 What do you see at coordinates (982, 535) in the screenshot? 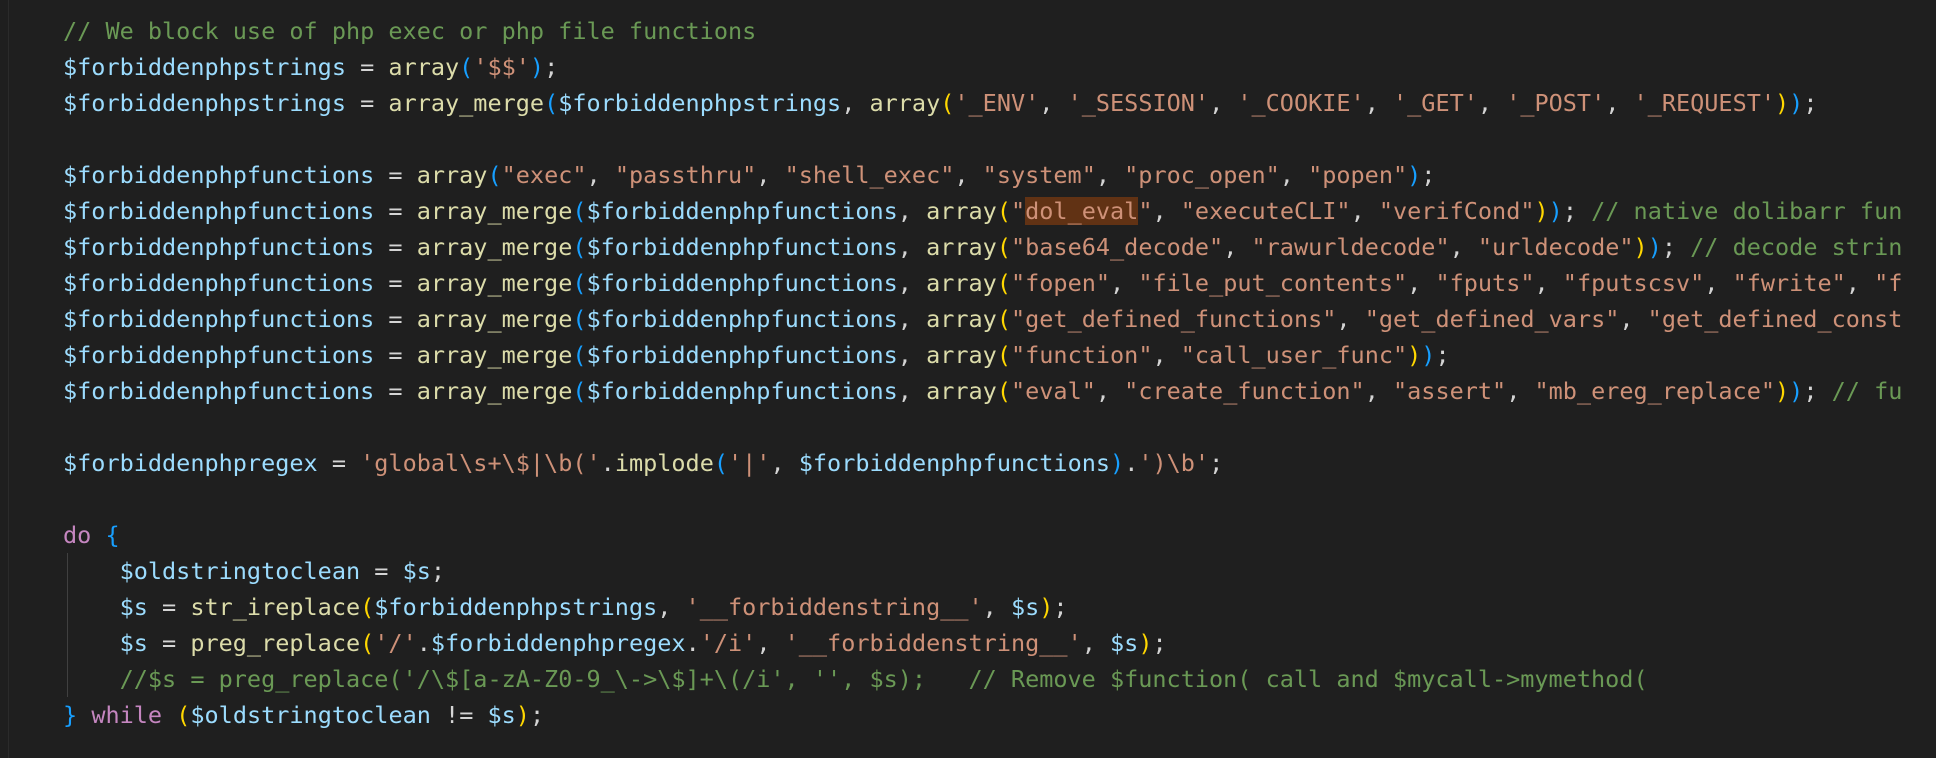
I see `code-line: do {` at bounding box center [982, 535].